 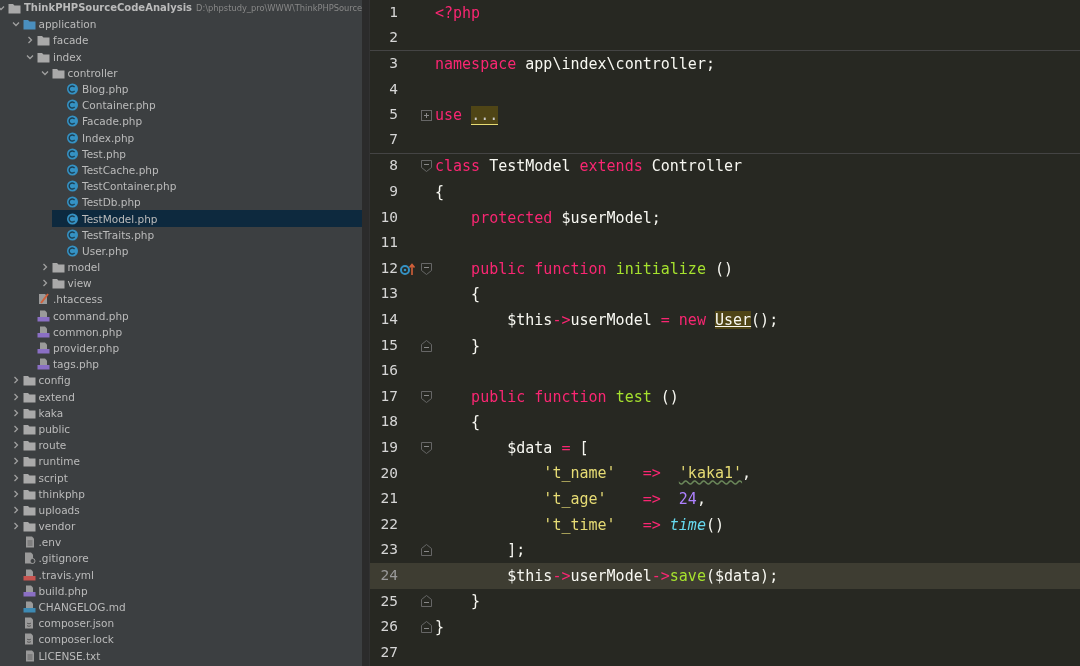 I want to click on code-line: $this->userModel = new User();, so click(x=642, y=319).